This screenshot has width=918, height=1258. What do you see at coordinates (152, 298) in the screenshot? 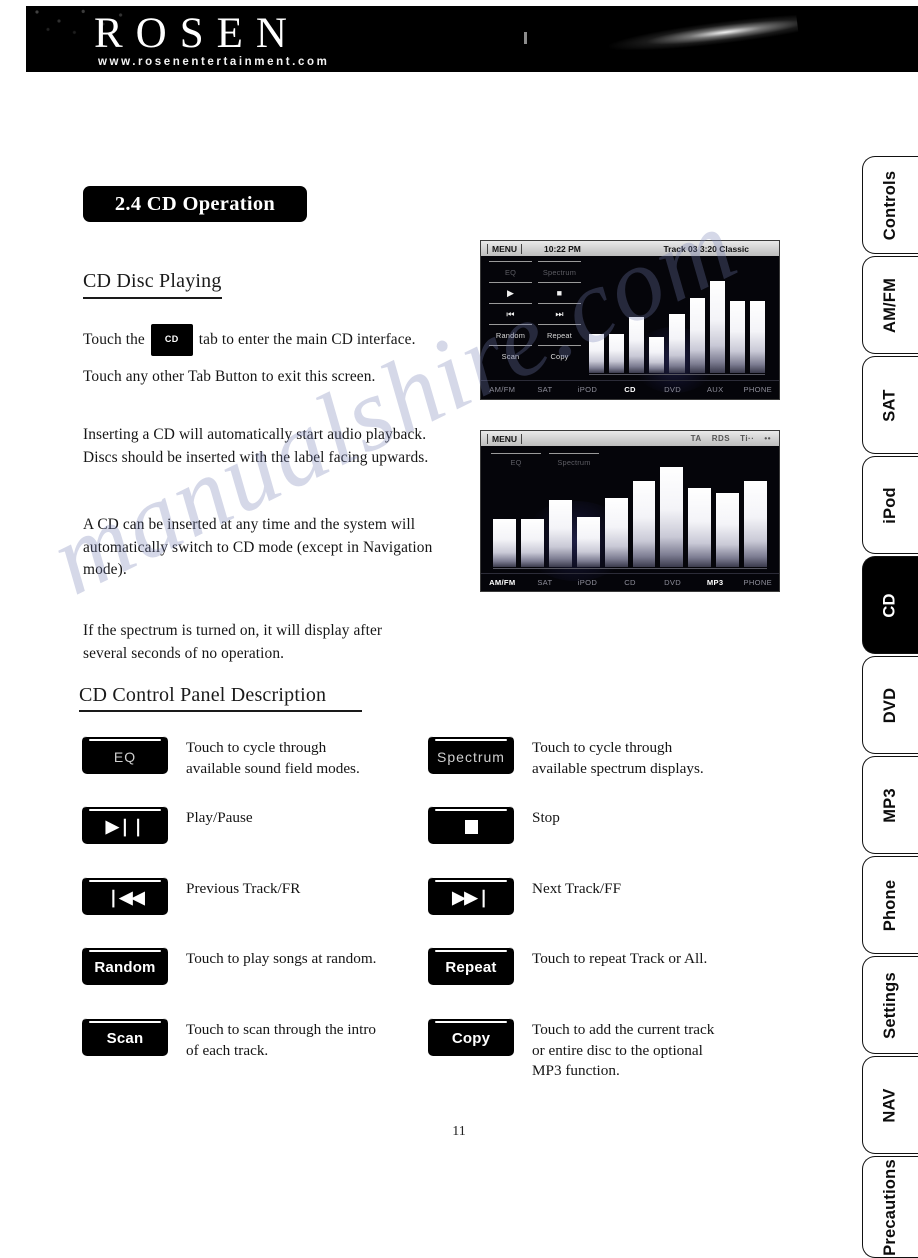
I see `heading-rule-disc-playing` at bounding box center [152, 298].